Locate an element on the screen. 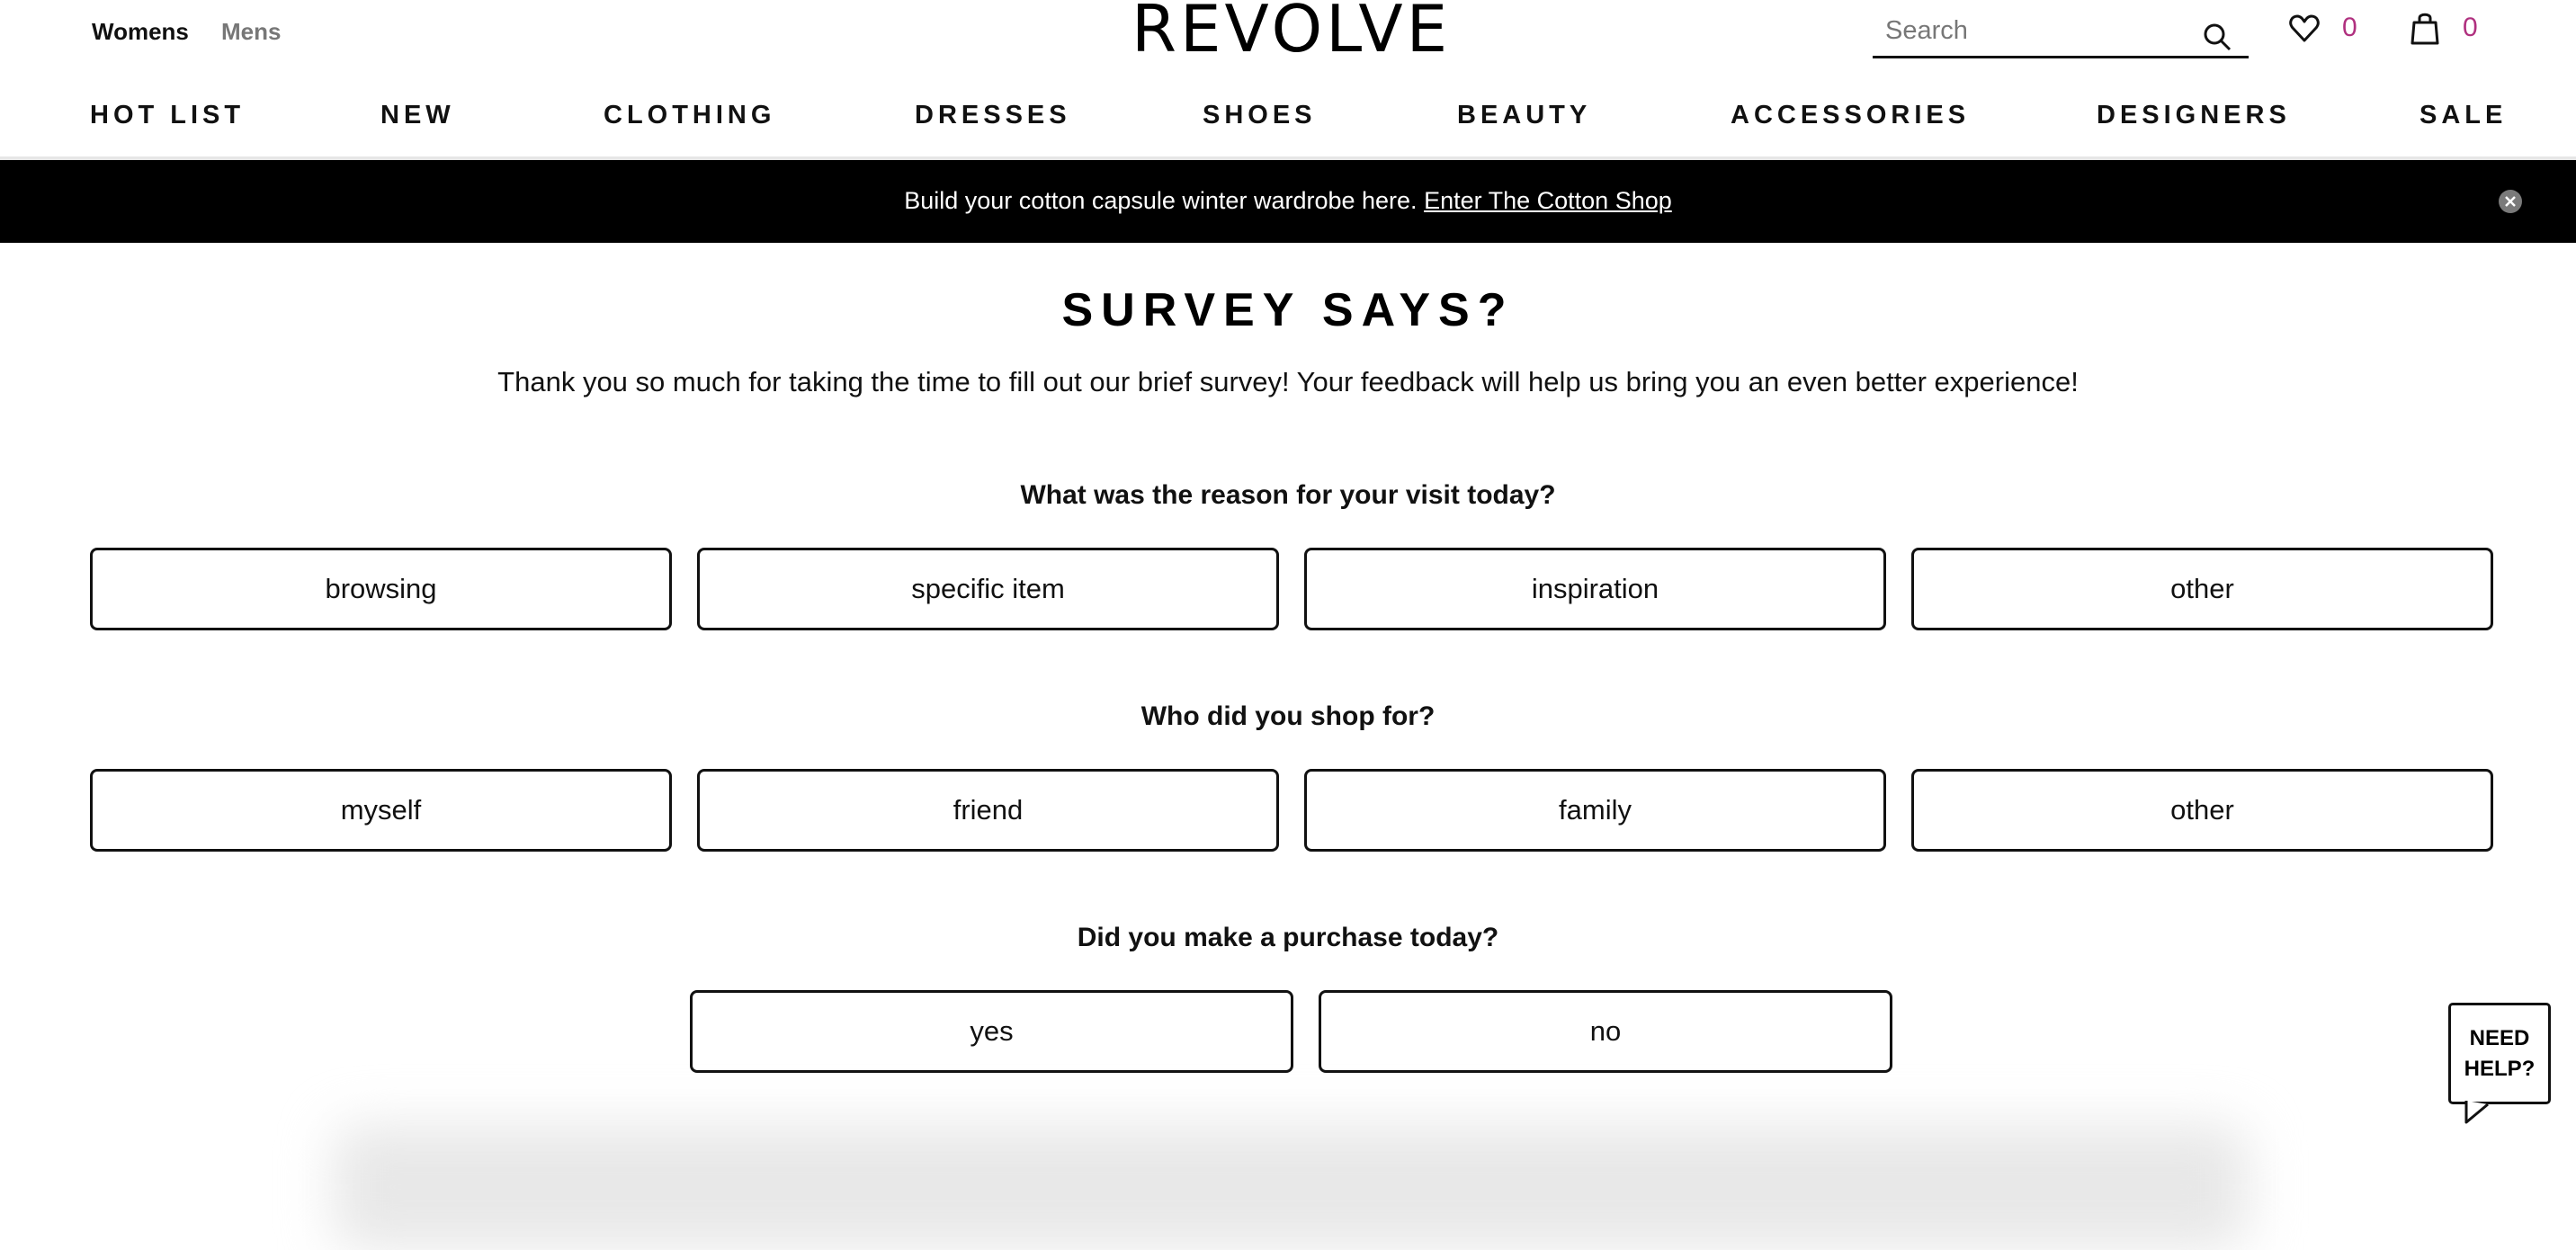  page-title: SURVEY SAYS? is located at coordinates (1288, 310).